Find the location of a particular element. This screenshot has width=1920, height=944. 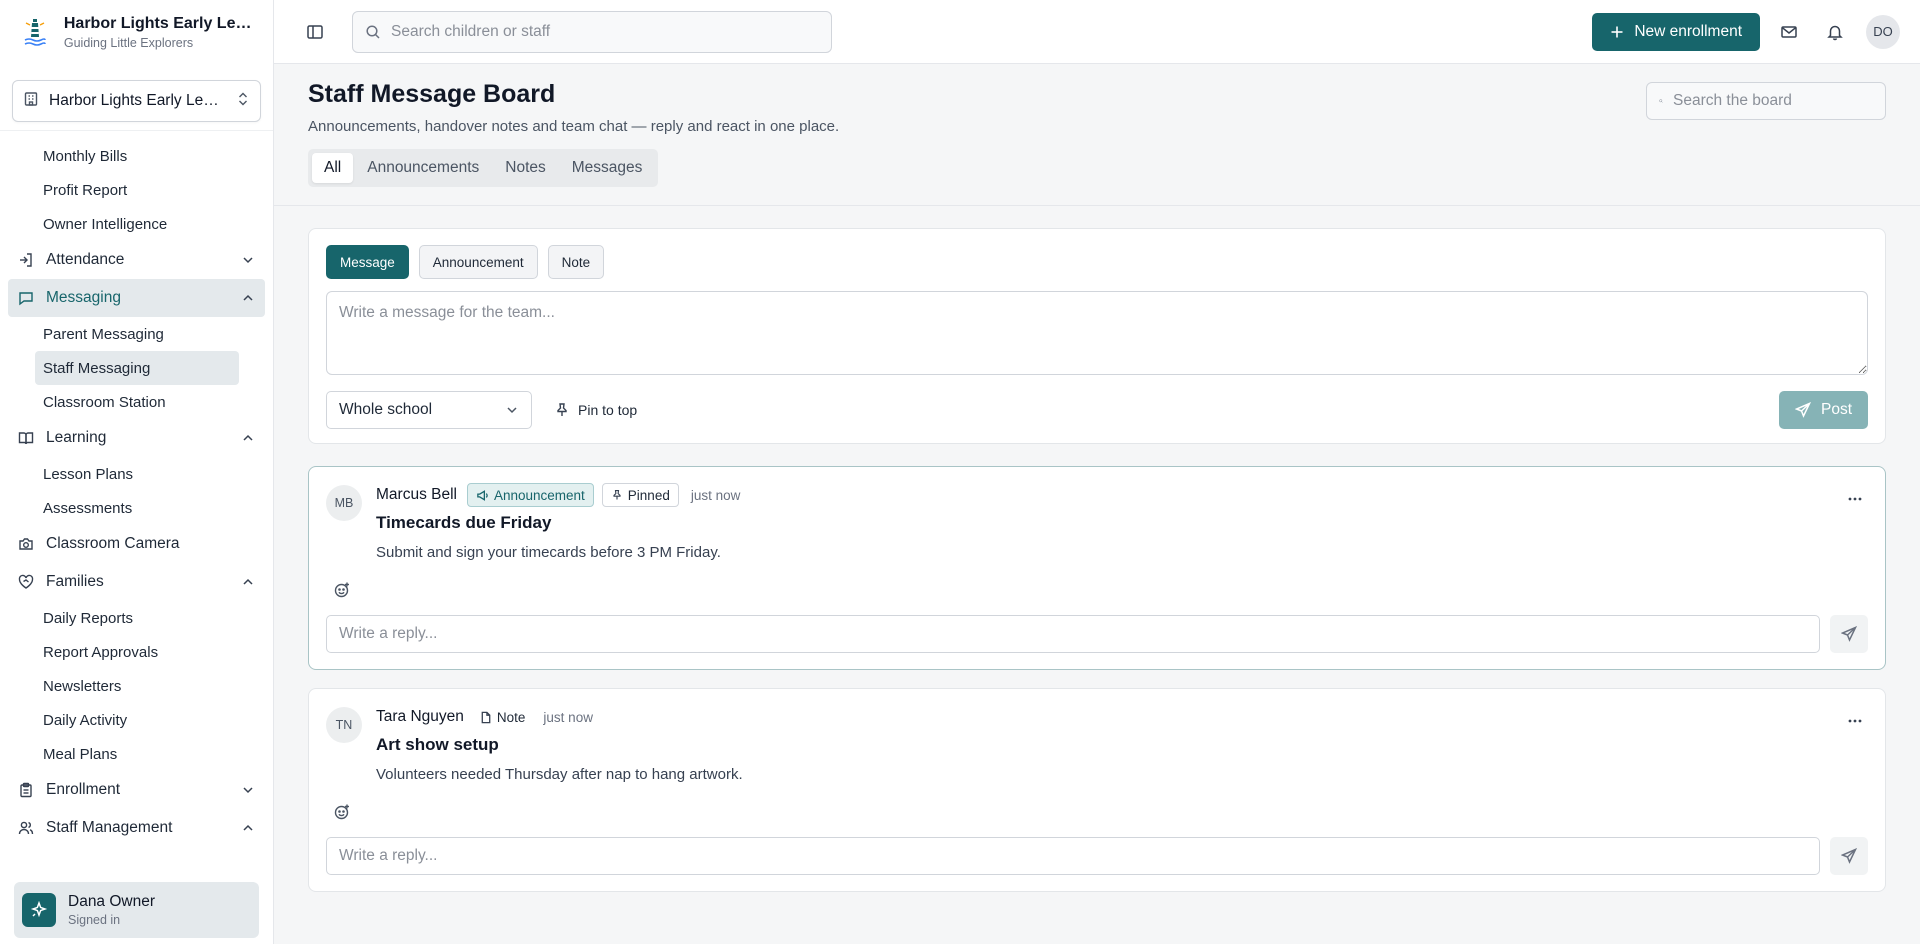

global-search-input is located at coordinates (605, 31).